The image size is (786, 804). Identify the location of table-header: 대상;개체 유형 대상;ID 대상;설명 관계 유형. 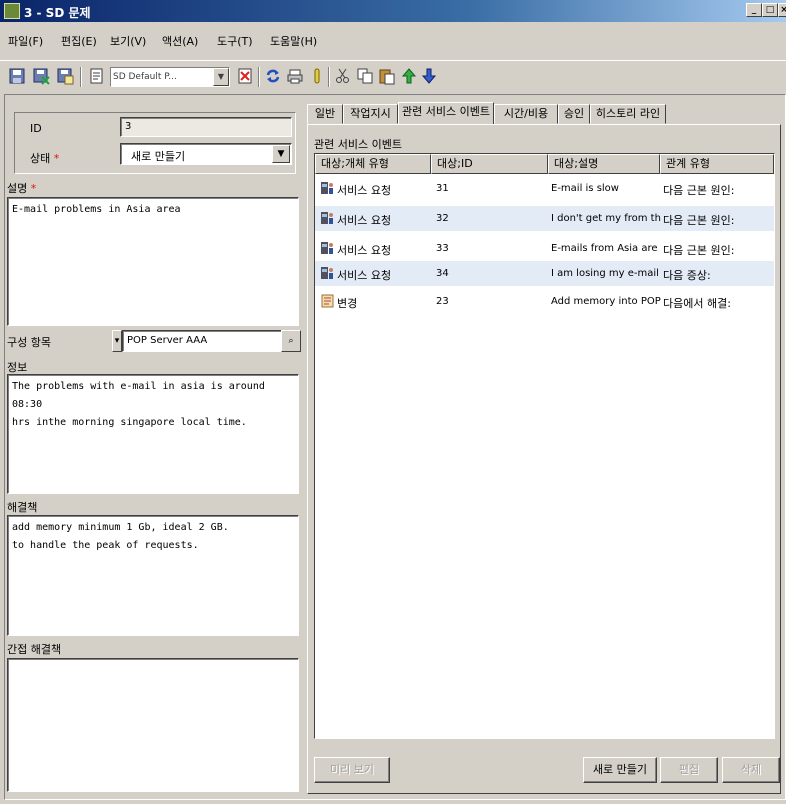
(544, 164).